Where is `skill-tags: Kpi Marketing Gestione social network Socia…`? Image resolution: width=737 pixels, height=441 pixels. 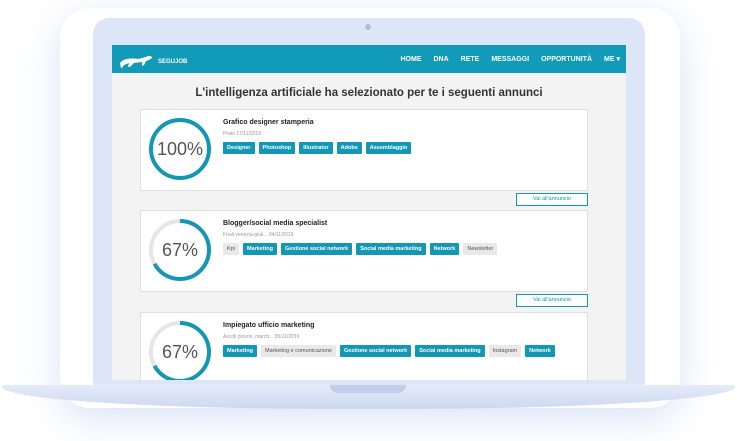 skill-tags: Kpi Marketing Gestione social network Socia… is located at coordinates (403, 250).